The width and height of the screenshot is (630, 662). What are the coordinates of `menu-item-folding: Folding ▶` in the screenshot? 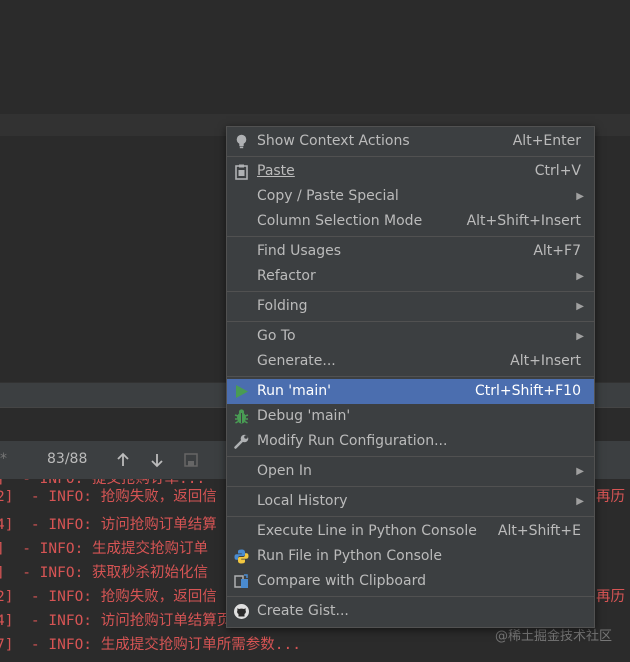 It's located at (410, 306).